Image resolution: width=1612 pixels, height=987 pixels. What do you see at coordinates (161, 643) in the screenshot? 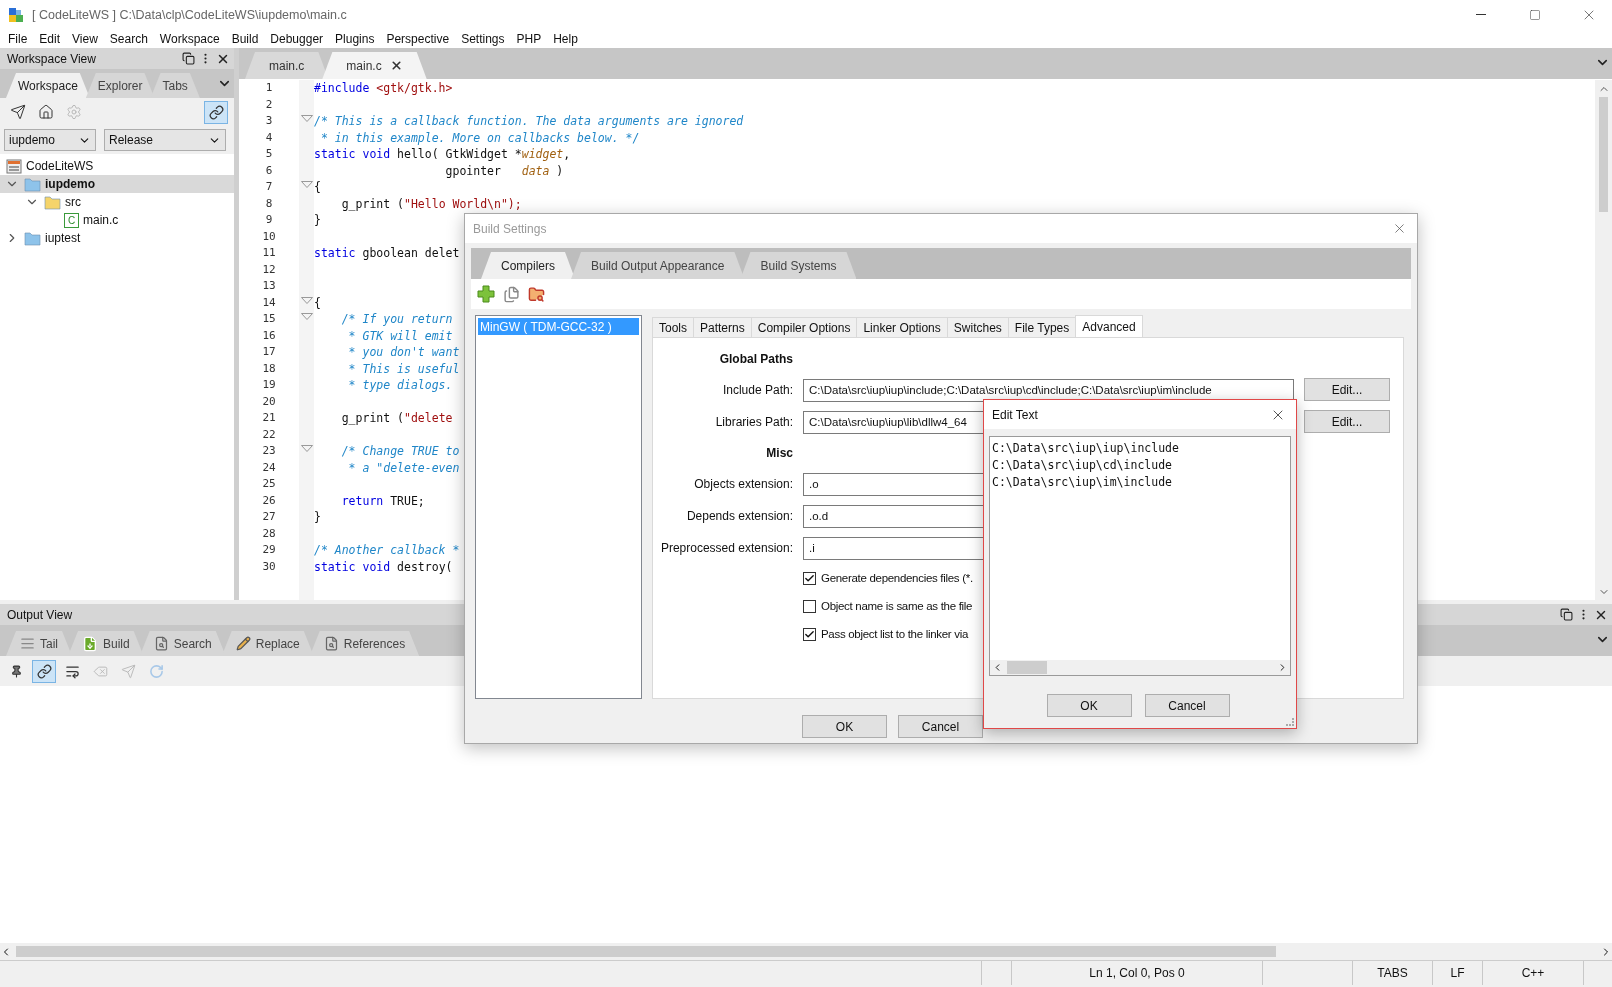
I see `search-icon` at bounding box center [161, 643].